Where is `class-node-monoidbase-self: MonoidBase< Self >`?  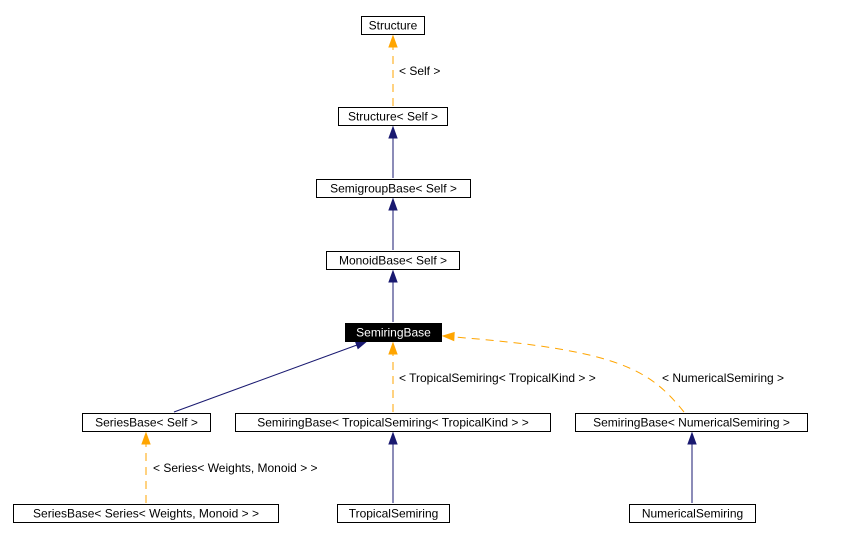 class-node-monoidbase-self: MonoidBase< Self > is located at coordinates (393, 260).